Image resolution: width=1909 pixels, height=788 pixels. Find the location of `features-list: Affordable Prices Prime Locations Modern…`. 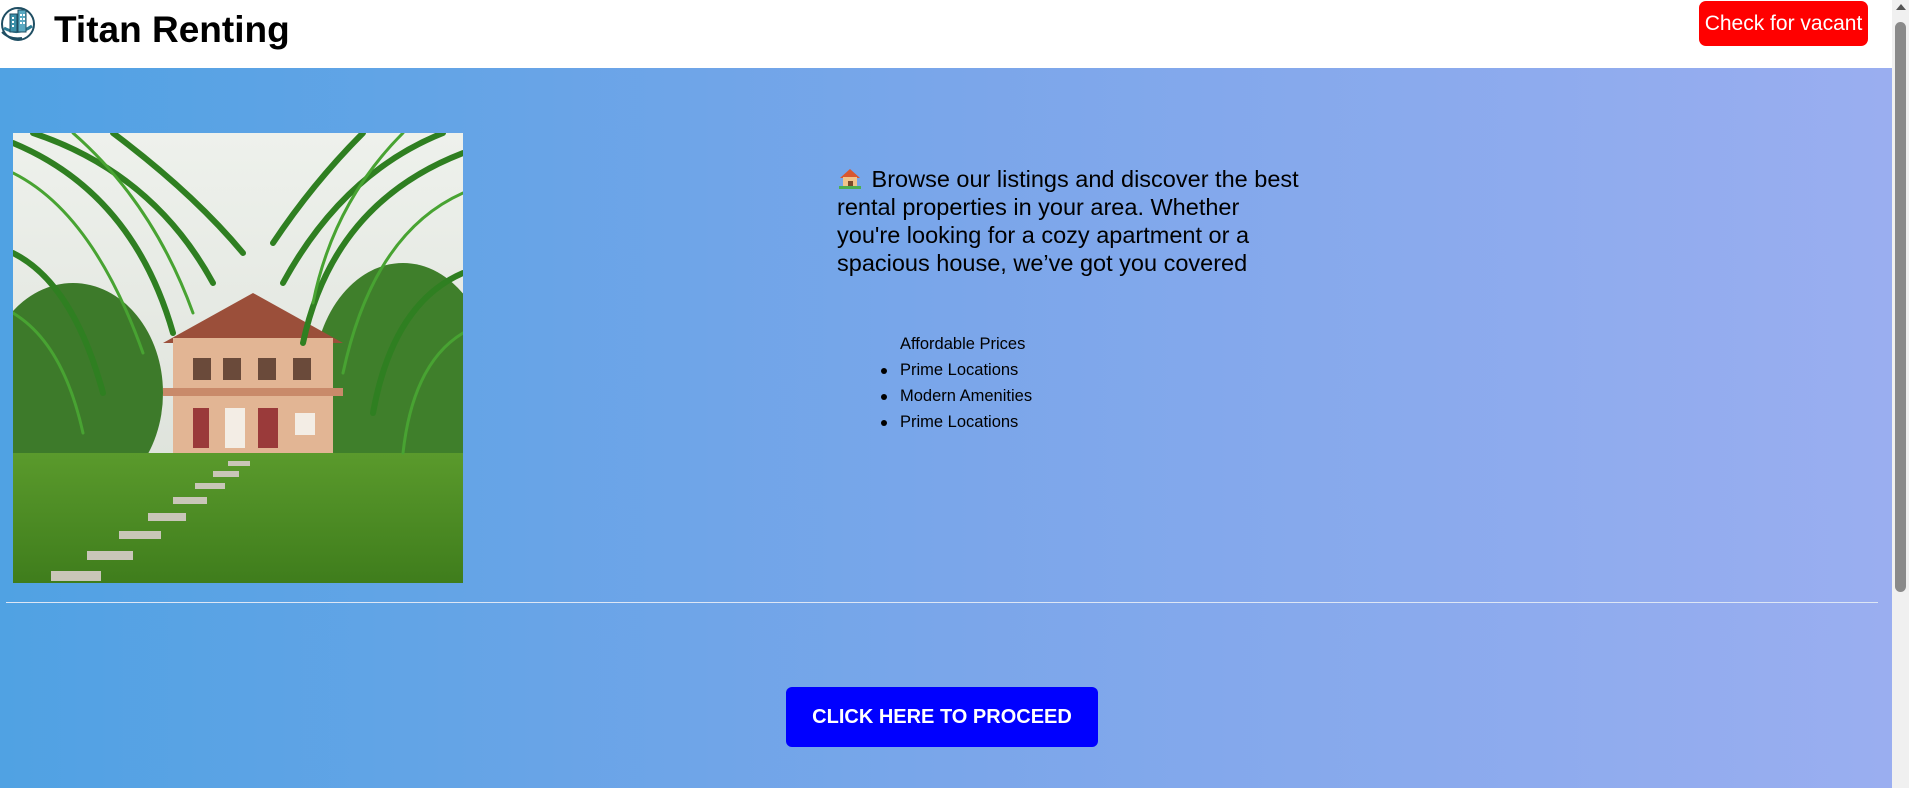

features-list: Affordable Prices Prime Locations Modern… is located at coordinates (956, 383).